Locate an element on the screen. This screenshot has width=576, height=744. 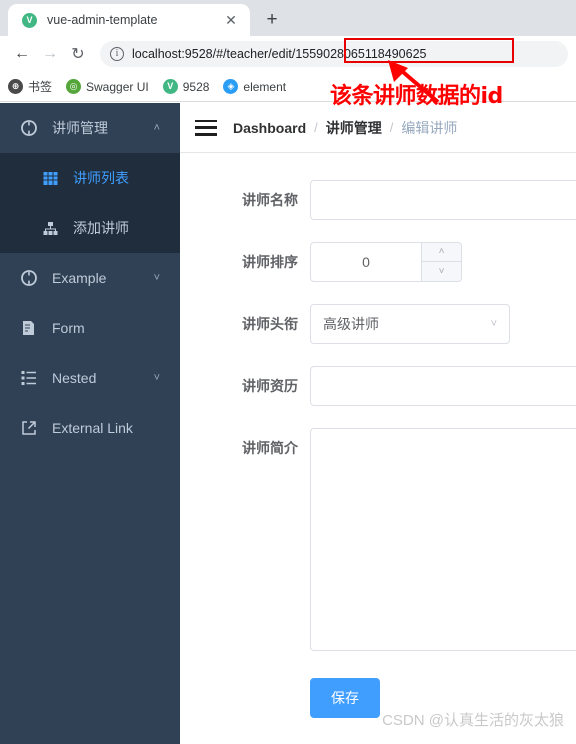
tree-hierarchy-icon is located at coordinates (50, 228).